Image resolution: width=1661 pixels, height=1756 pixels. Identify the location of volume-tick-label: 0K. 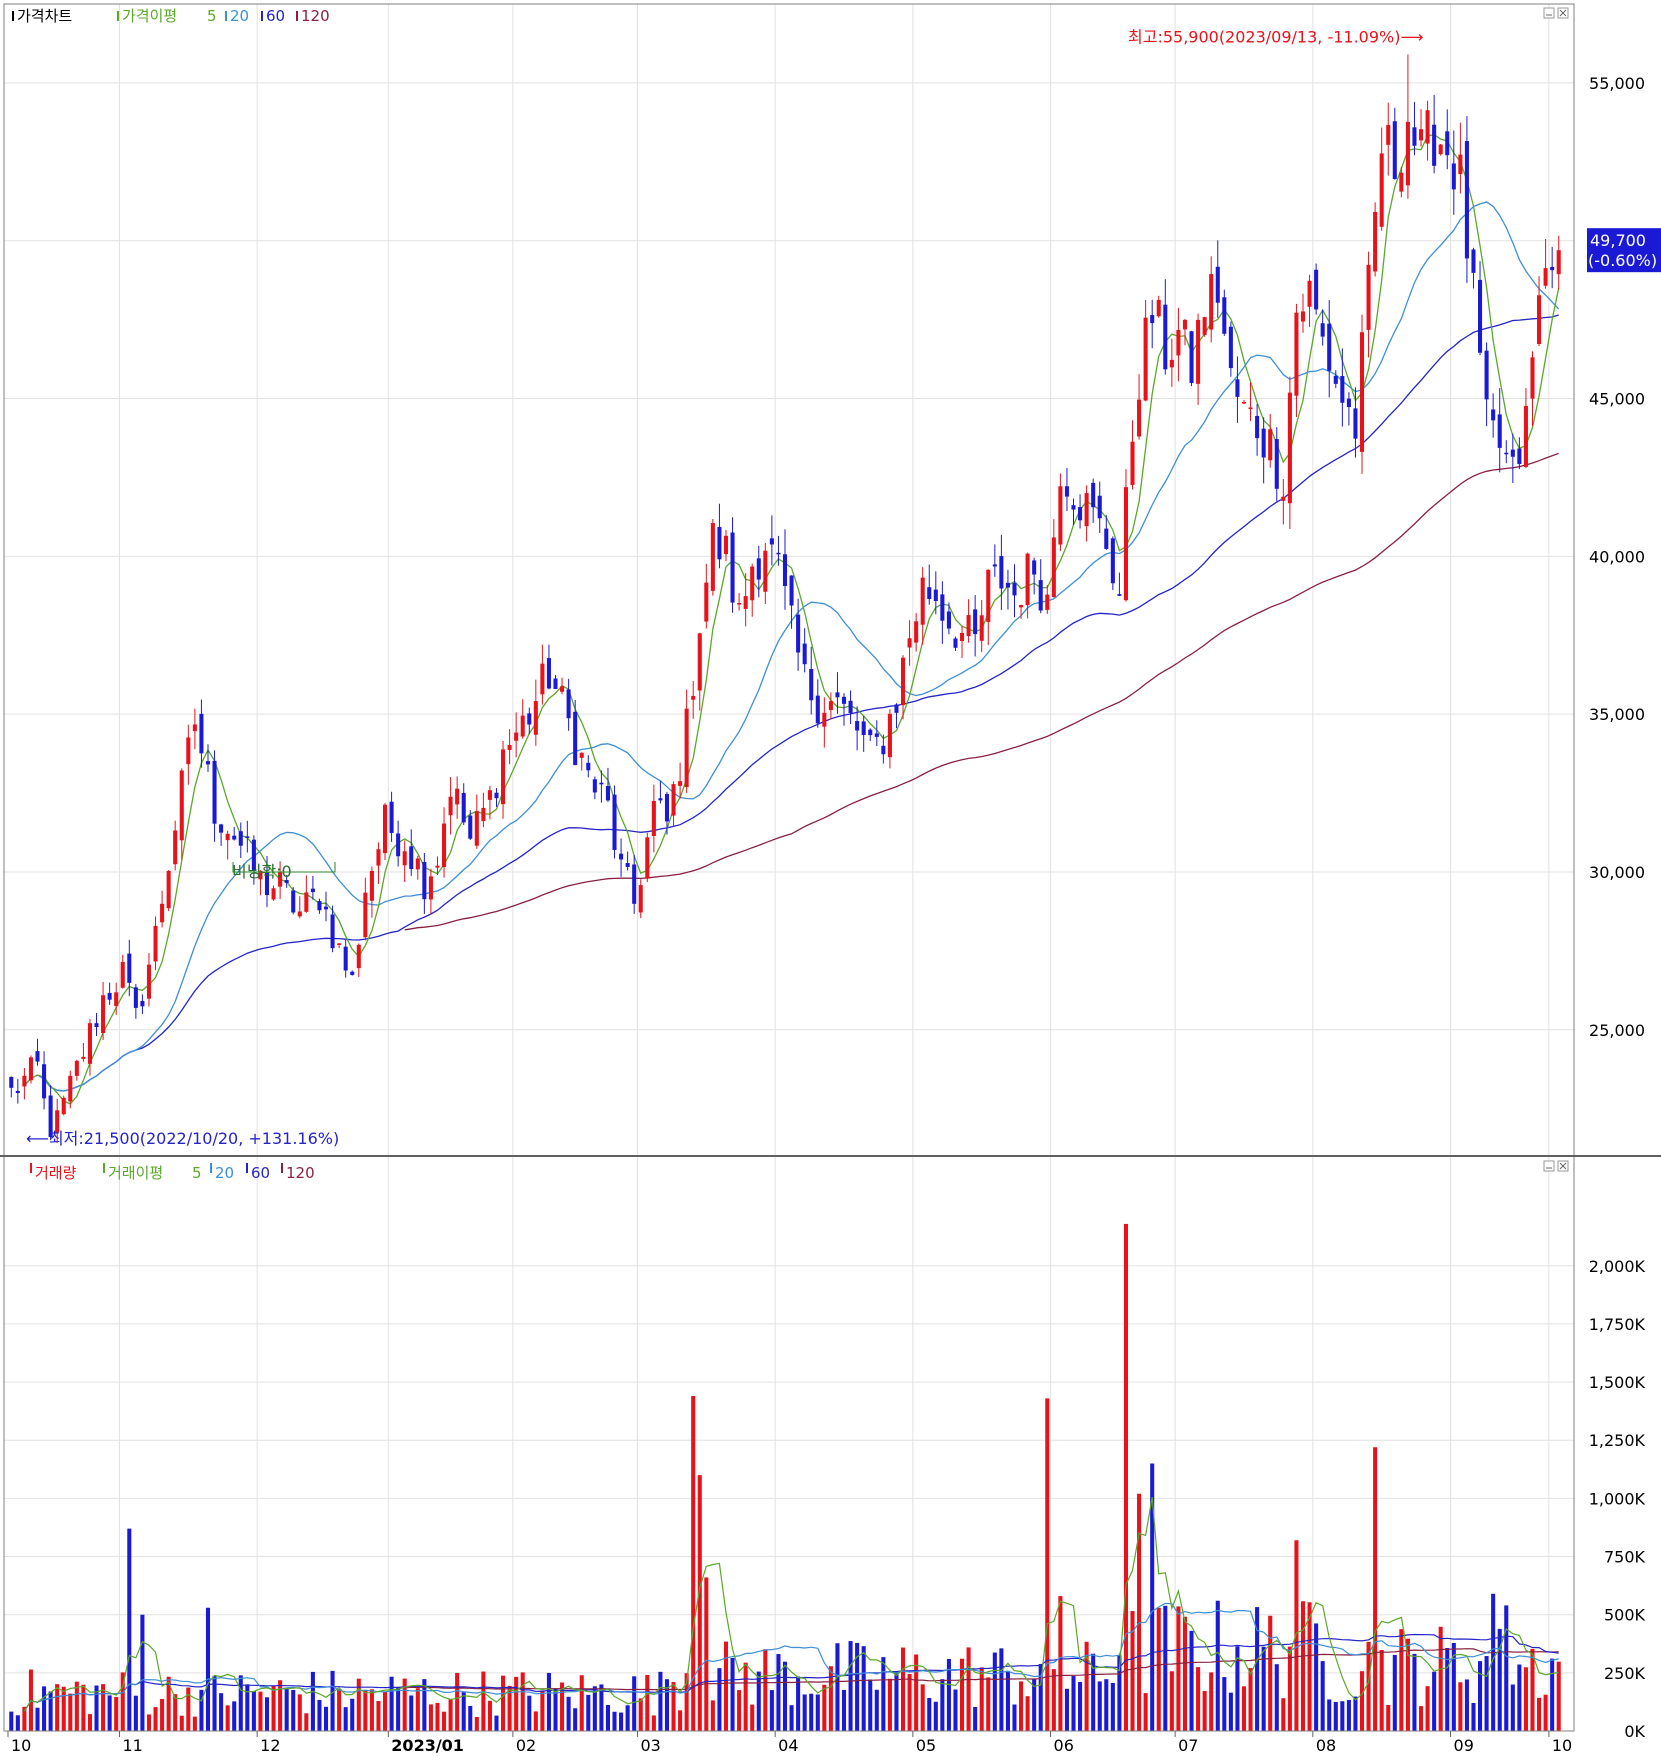
(1634, 1731).